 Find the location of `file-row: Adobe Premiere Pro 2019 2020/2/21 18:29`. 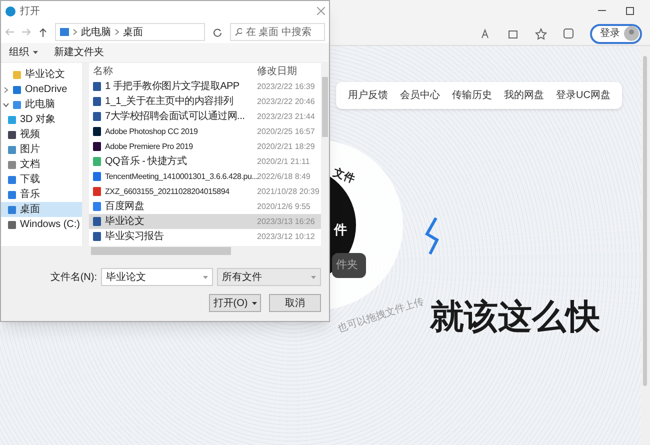

file-row: Adobe Premiere Pro 2019 2020/2/21 18:29 is located at coordinates (205, 146).